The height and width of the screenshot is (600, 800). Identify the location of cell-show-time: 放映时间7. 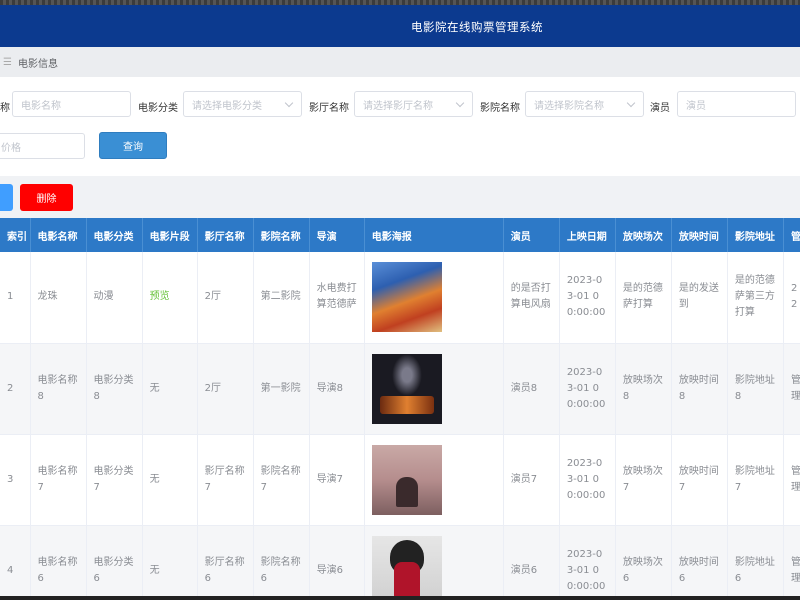
(699, 480).